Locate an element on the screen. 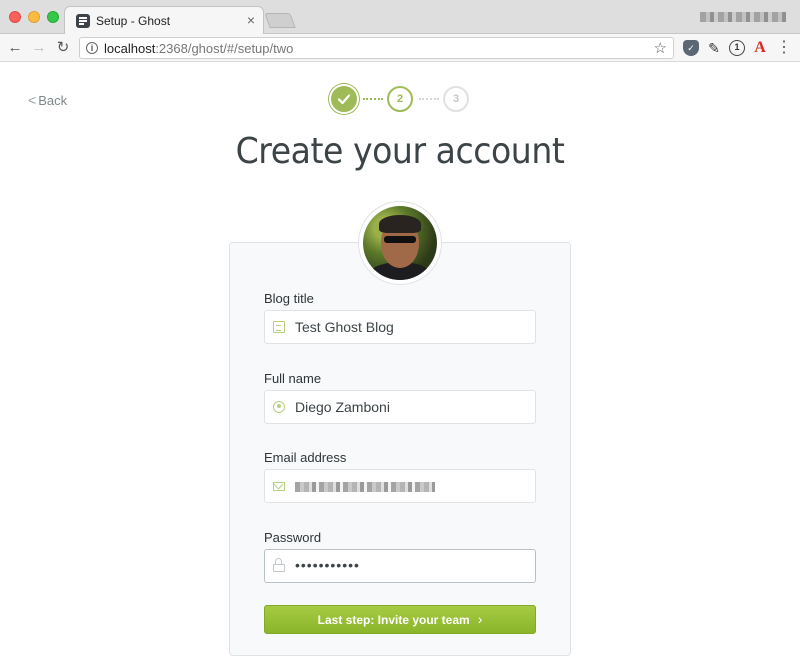  back-label: Back is located at coordinates (53, 100).